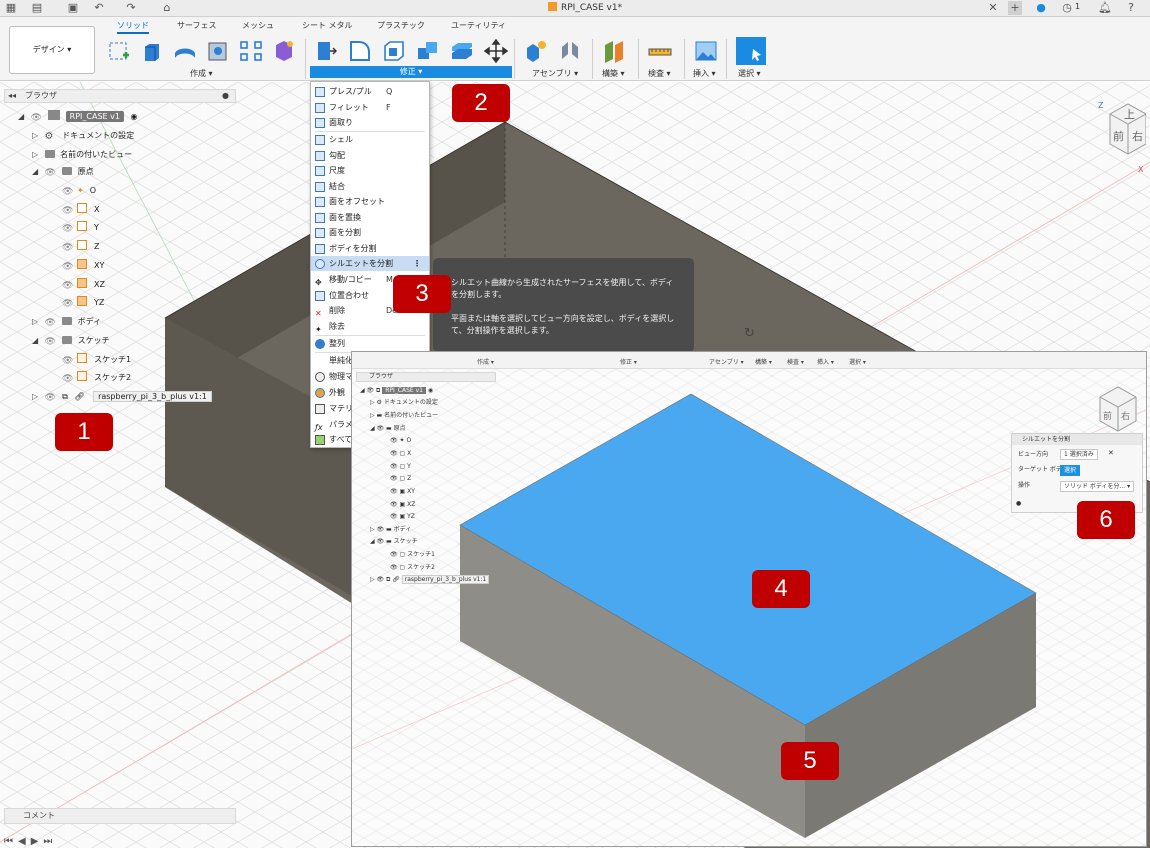  What do you see at coordinates (749, 73) in the screenshot?
I see `select-group-label: 選択 ▾` at bounding box center [749, 73].